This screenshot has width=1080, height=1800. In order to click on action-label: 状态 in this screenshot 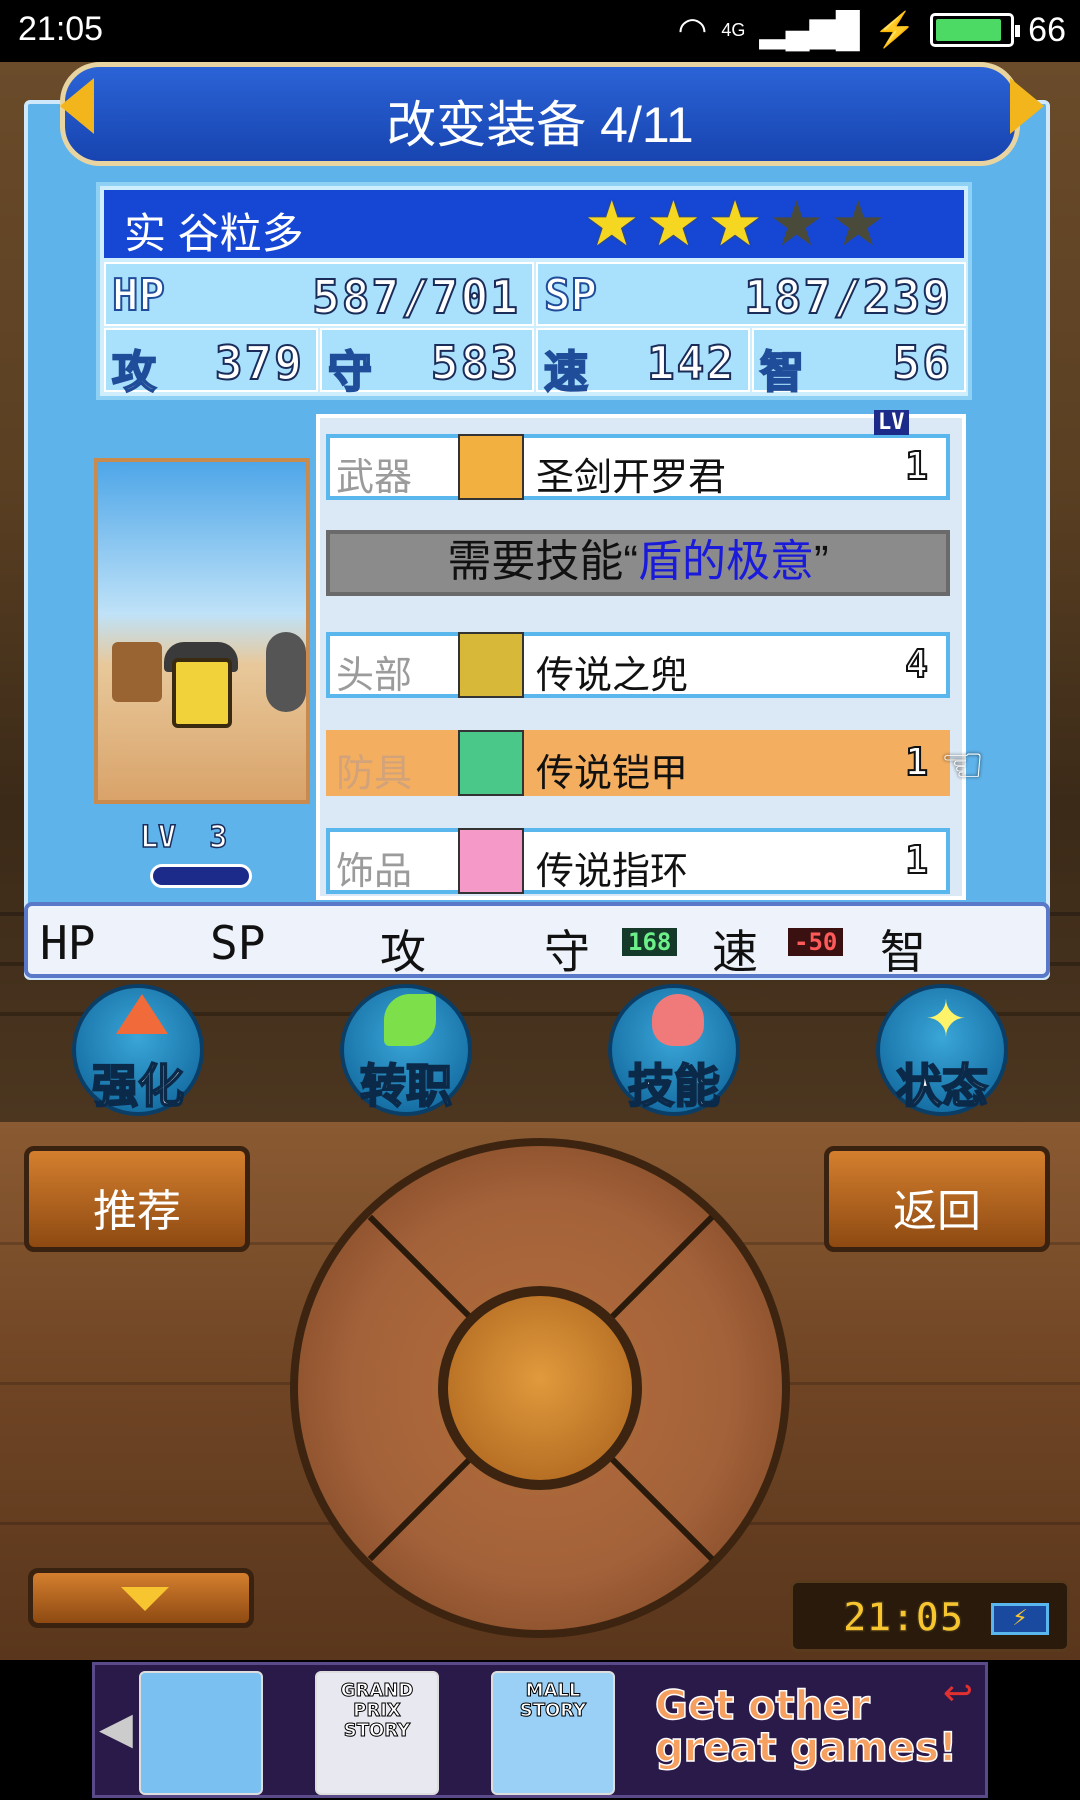, I will do `click(942, 1086)`.